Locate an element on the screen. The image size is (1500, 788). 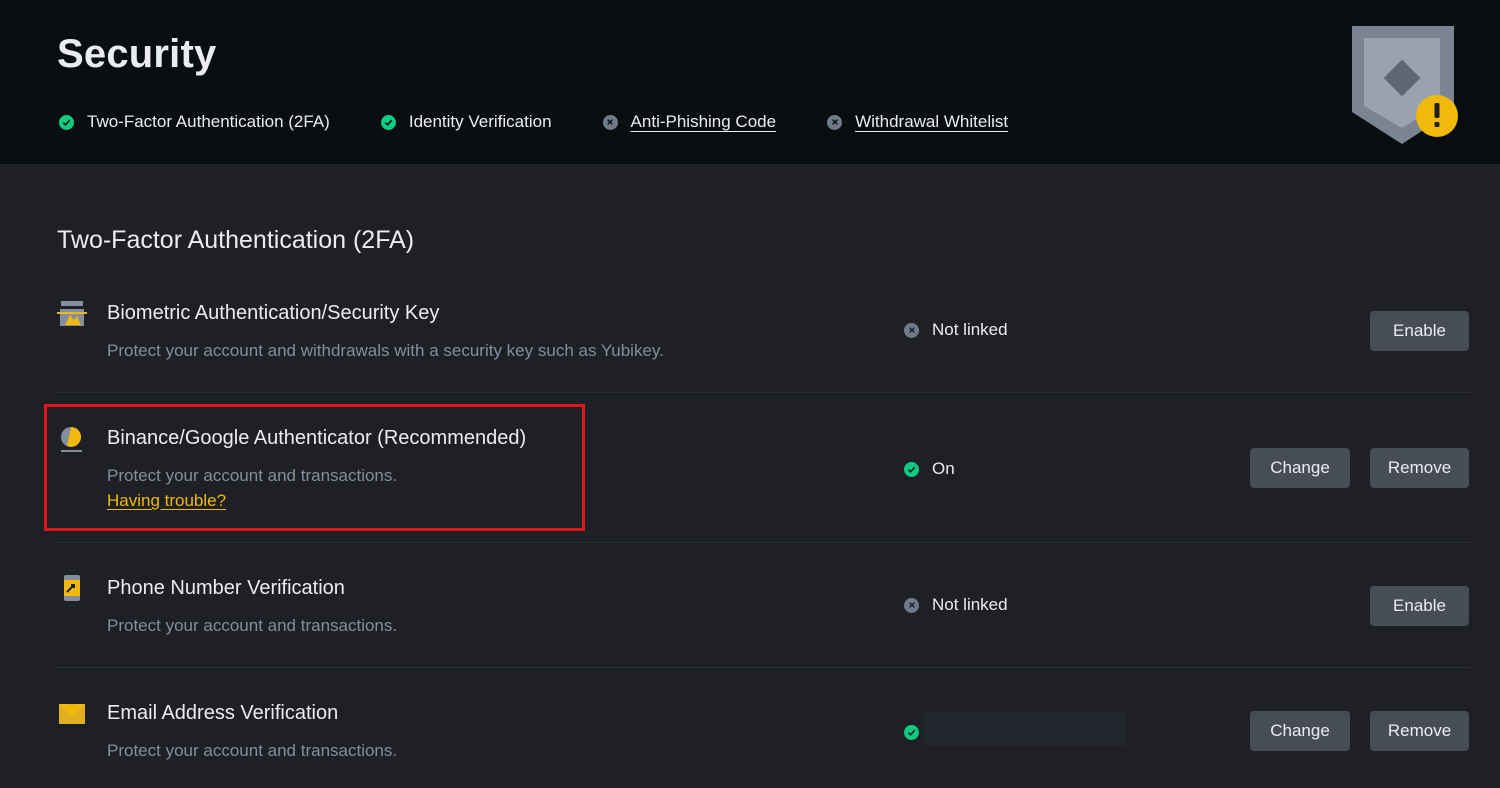
status-withdrawal-whitelist: Withdrawal Whitelist is located at coordinates (917, 122).